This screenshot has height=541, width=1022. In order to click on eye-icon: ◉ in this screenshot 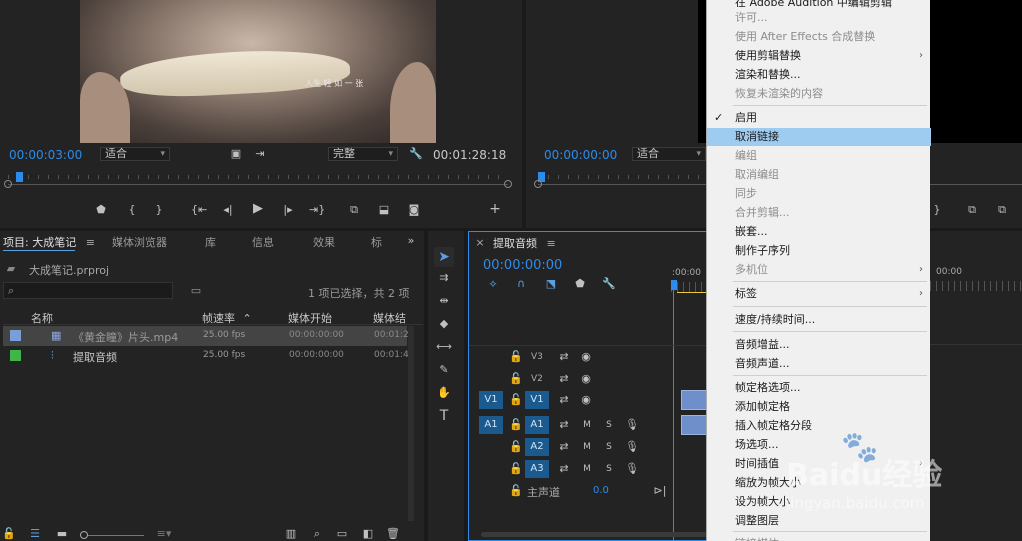, I will do `click(586, 357)`.